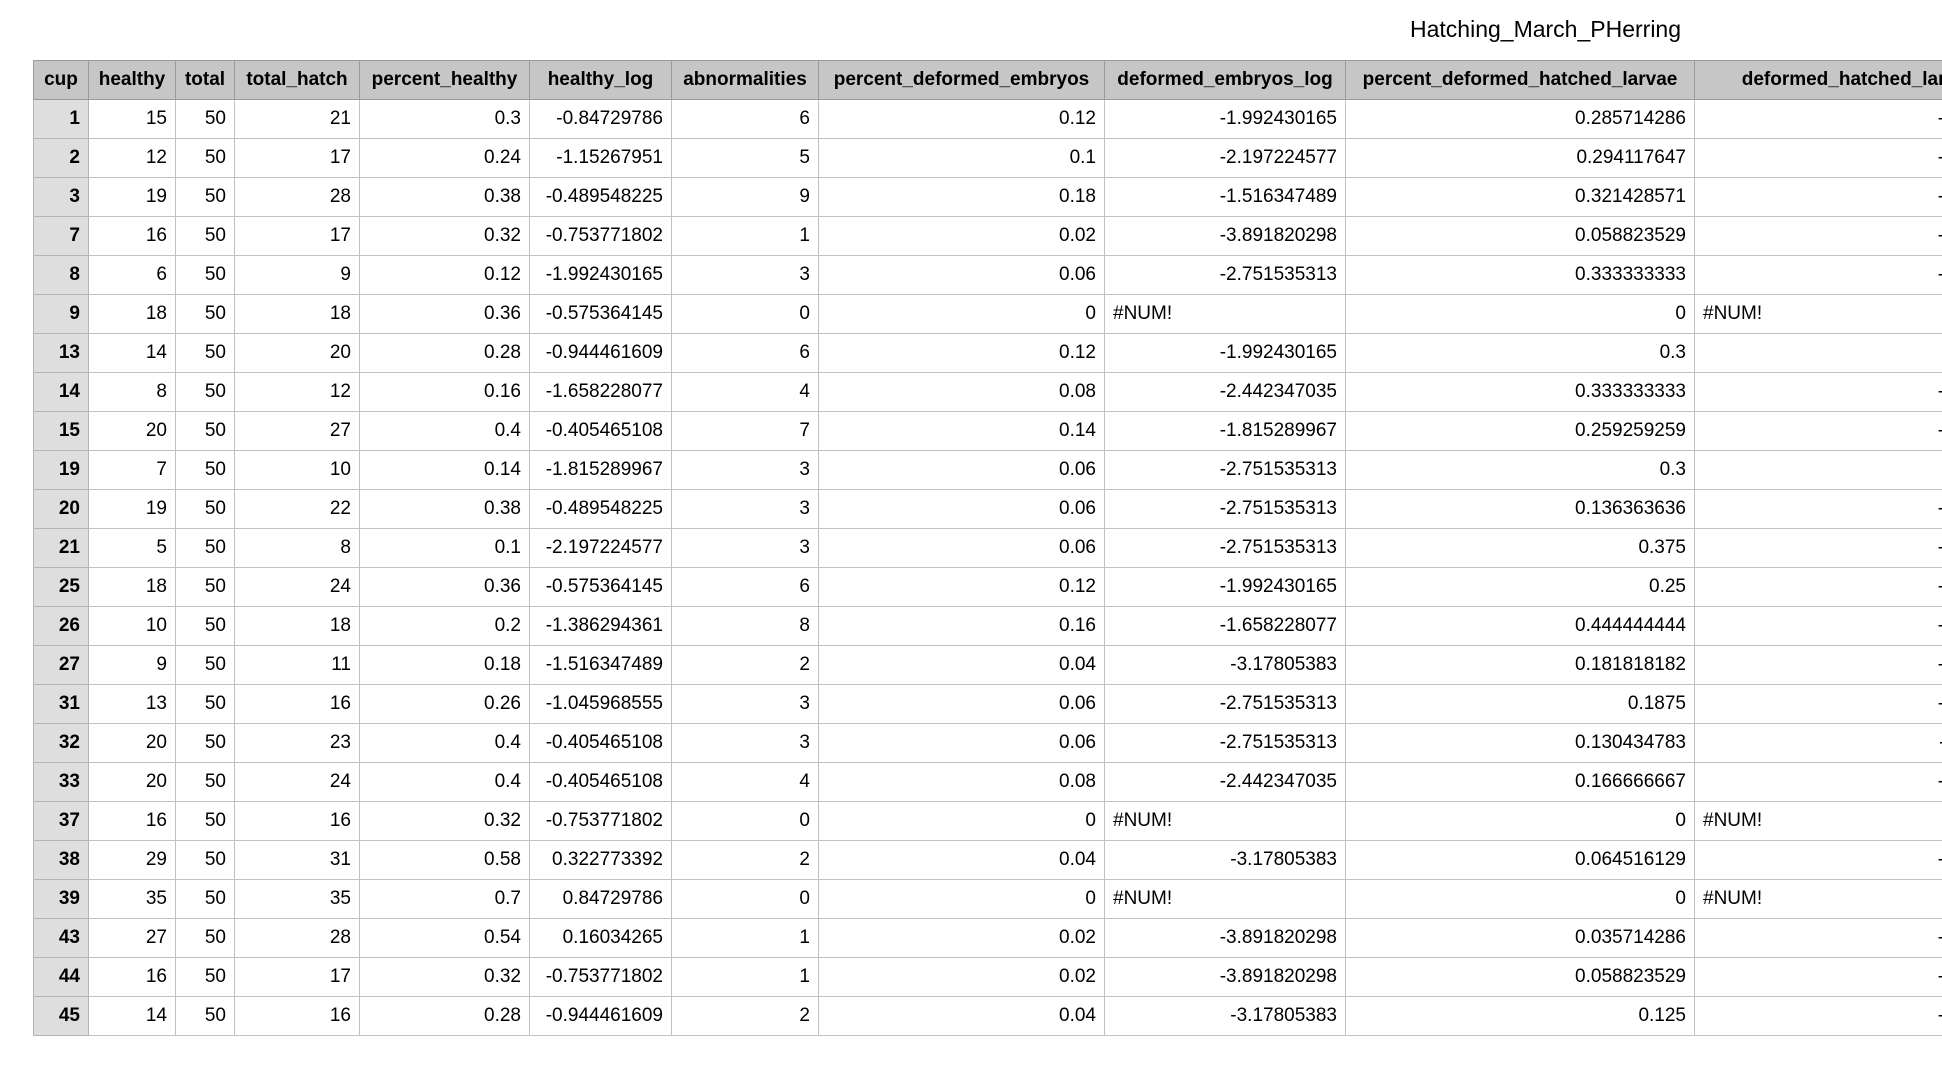  I want to click on cell-deformed-embryos-log: -3.891820298, so click(1225, 977).